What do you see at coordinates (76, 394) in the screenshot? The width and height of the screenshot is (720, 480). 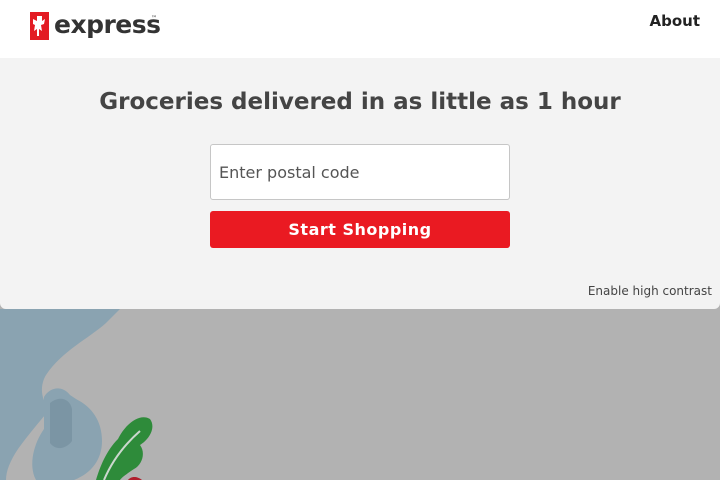 I see `grocery-illustration` at bounding box center [76, 394].